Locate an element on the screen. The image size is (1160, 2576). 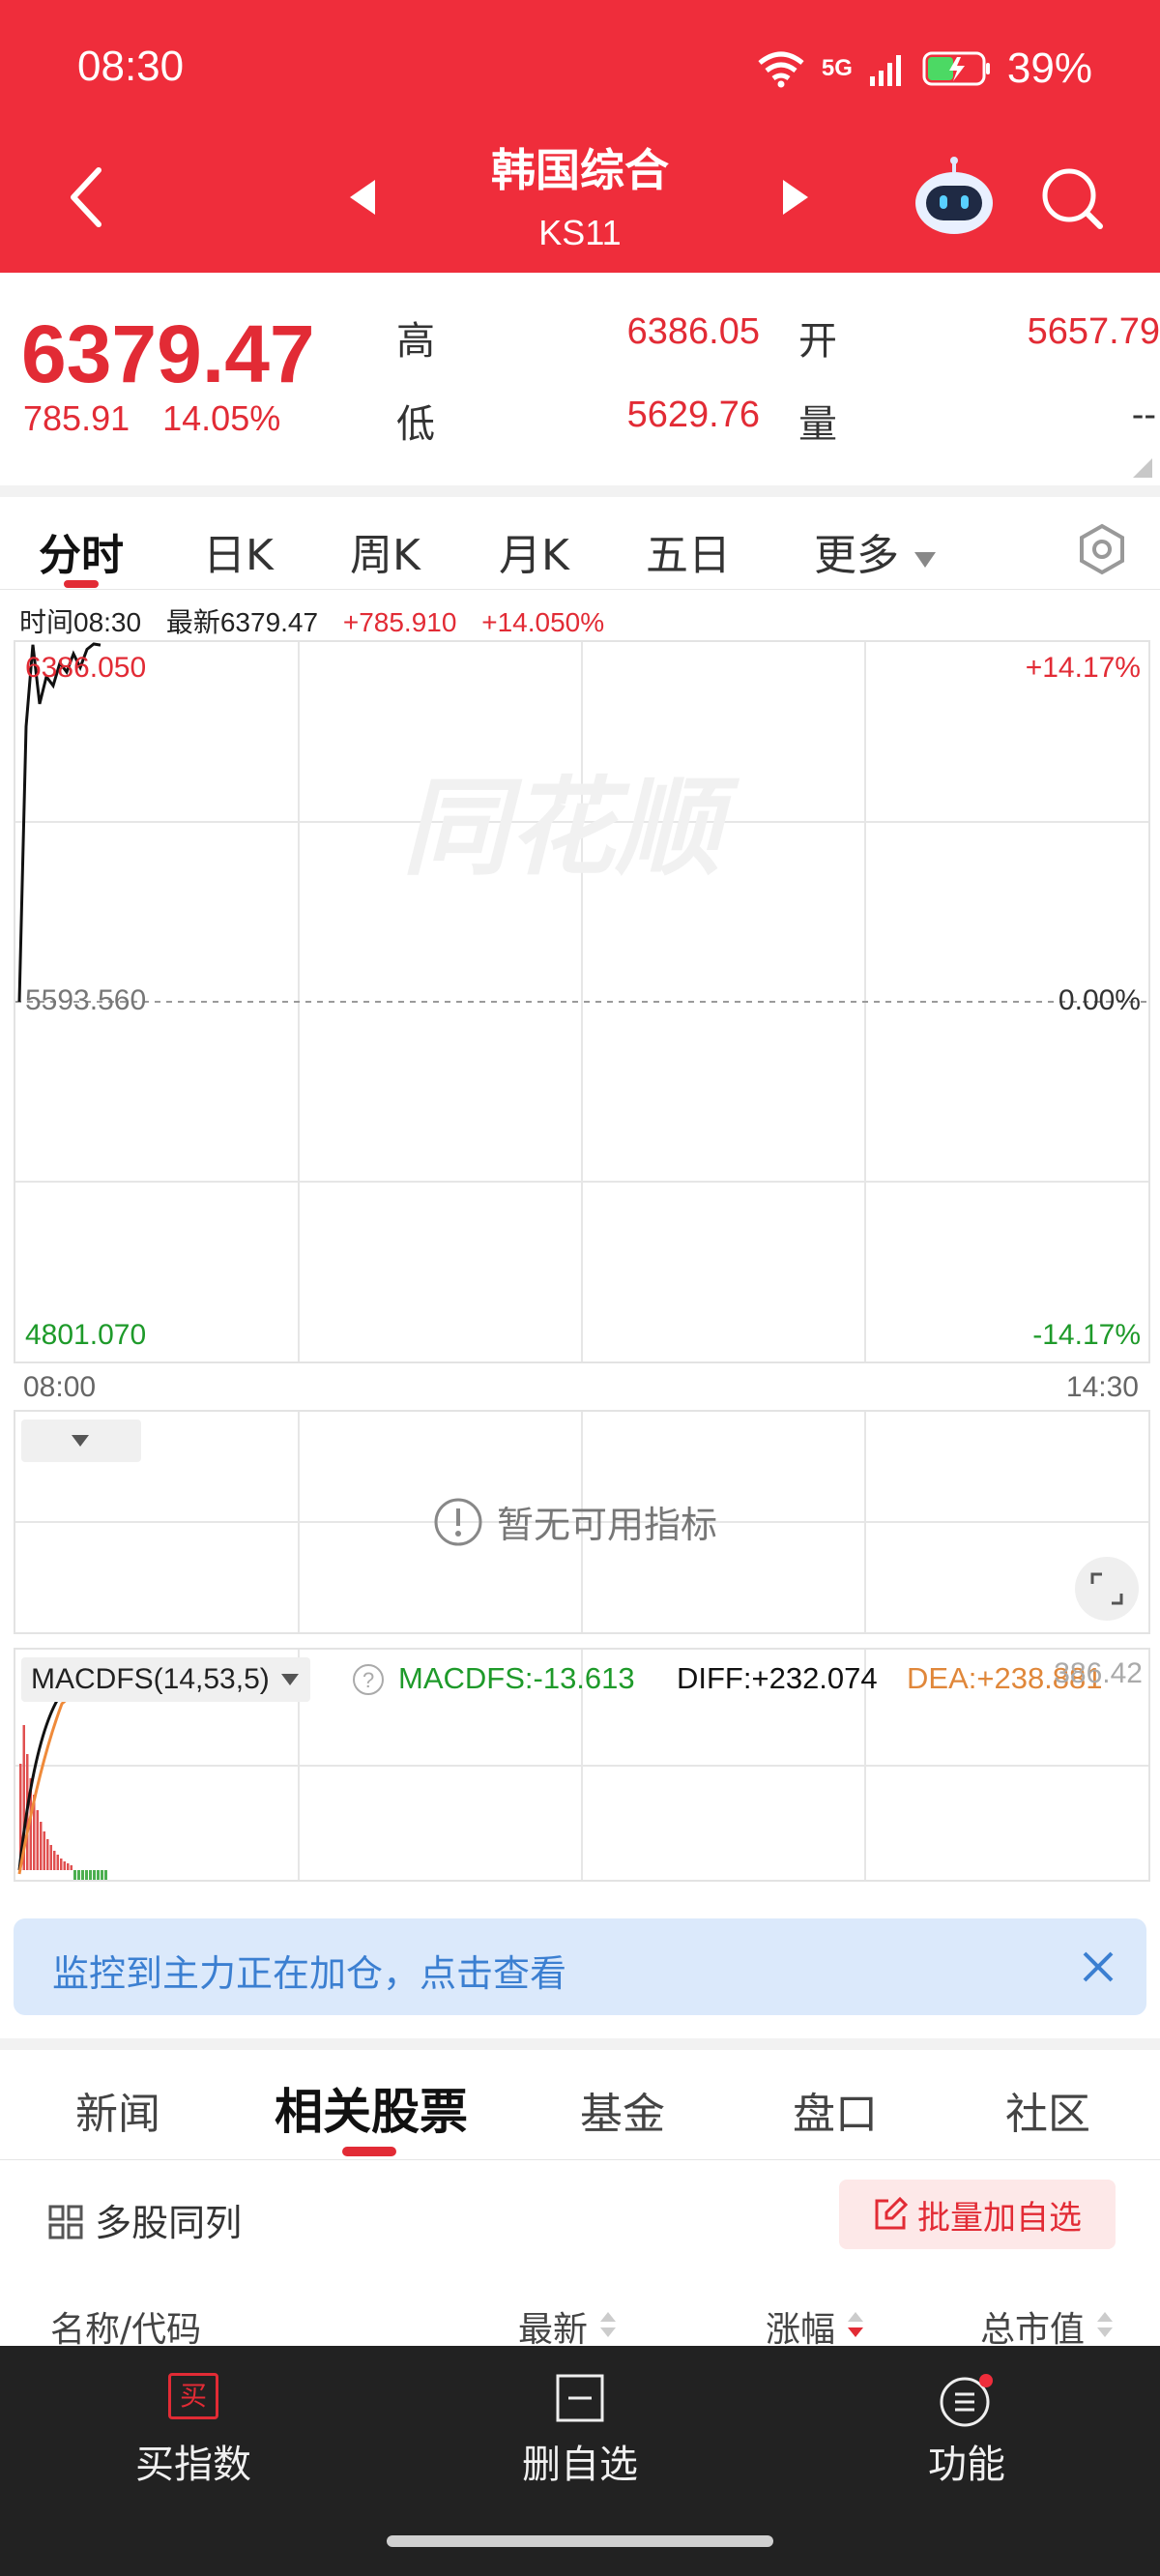
open-label: 开 is located at coordinates (817, 341).